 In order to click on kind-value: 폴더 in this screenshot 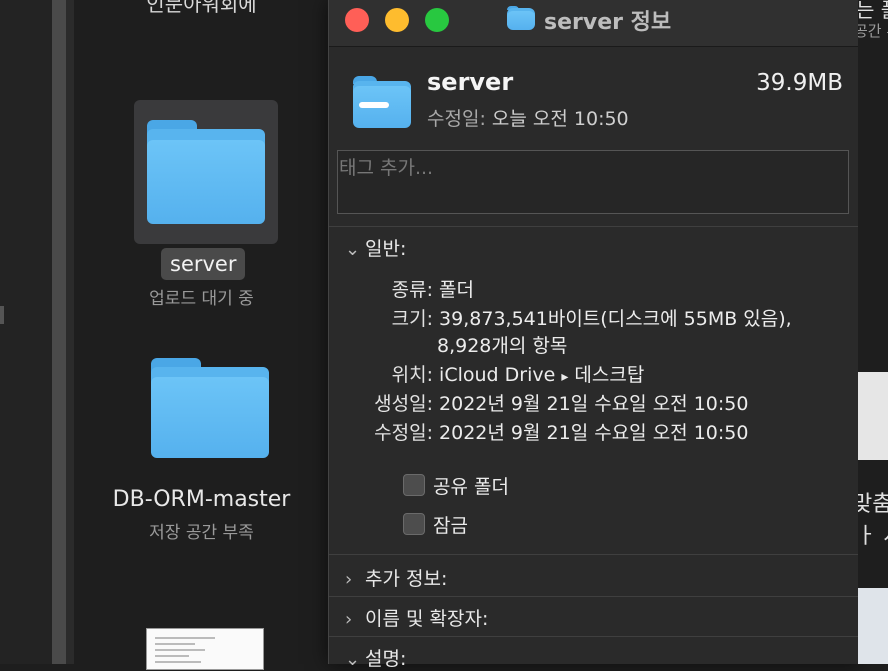, I will do `click(457, 290)`.